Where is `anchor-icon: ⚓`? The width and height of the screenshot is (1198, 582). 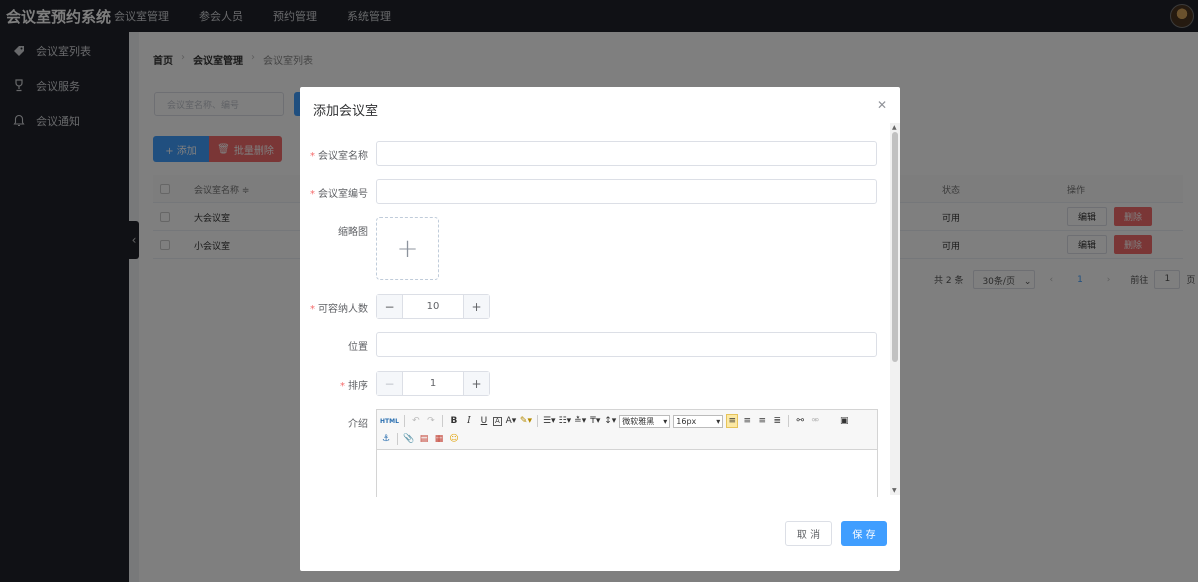
anchor-icon: ⚓ is located at coordinates (386, 439).